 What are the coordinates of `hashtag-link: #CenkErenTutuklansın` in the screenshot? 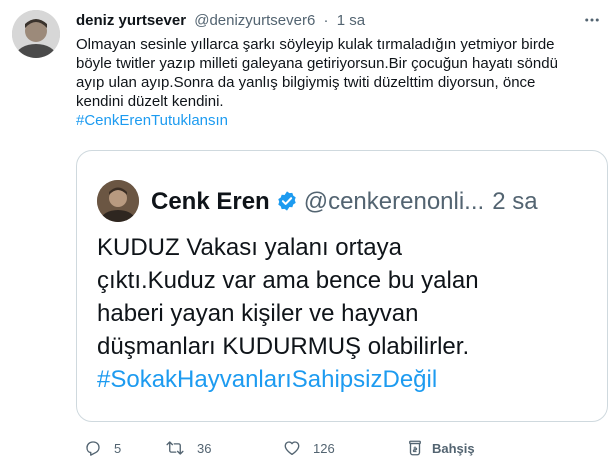 It's located at (338, 120).